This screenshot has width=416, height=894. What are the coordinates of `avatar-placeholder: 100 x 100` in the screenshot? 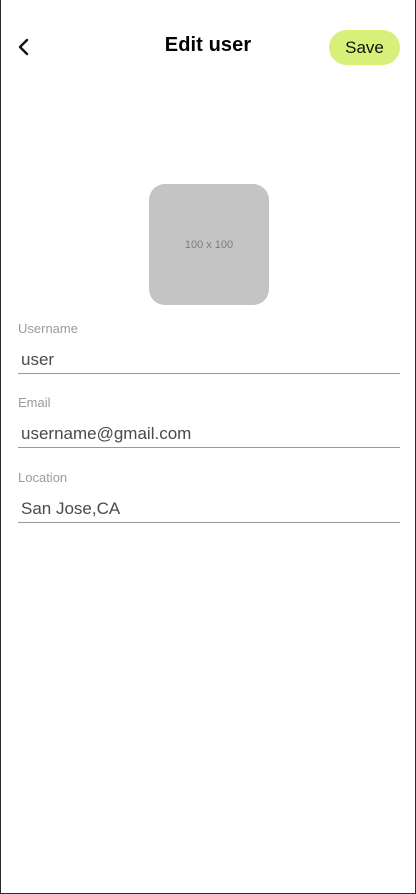 It's located at (209, 244).